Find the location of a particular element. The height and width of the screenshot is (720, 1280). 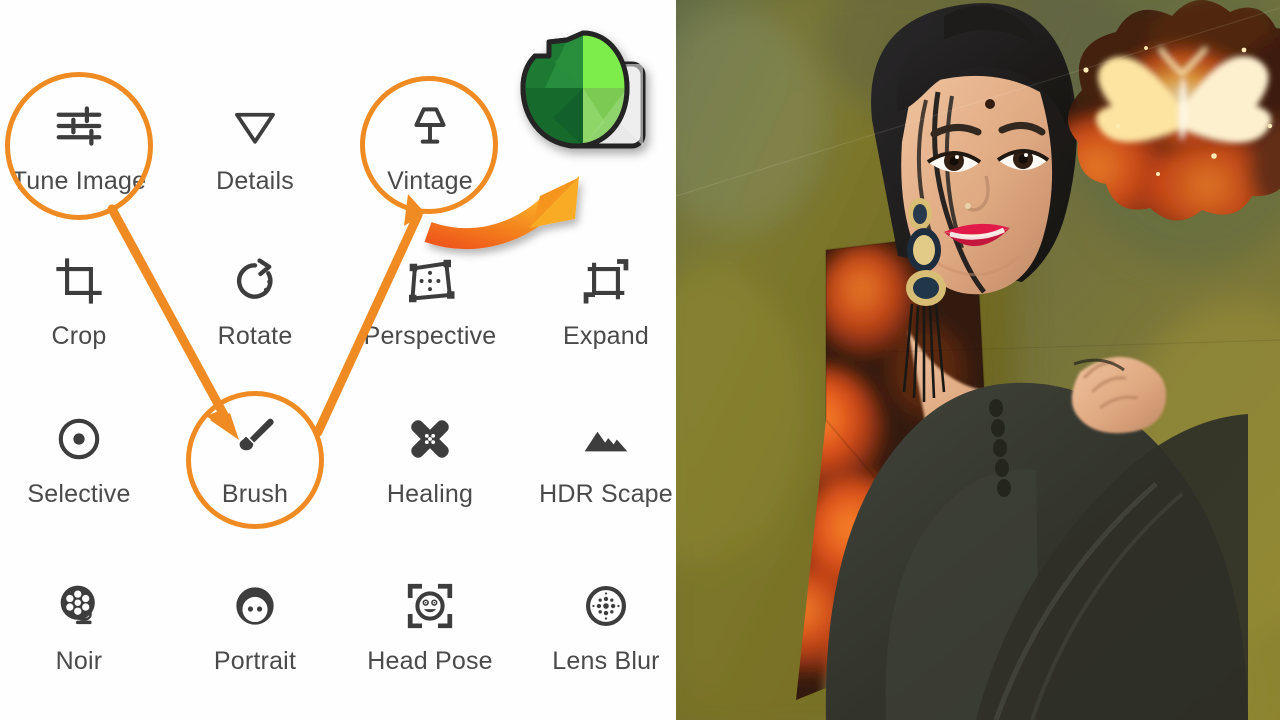

selective-target-icon is located at coordinates (82, 439).